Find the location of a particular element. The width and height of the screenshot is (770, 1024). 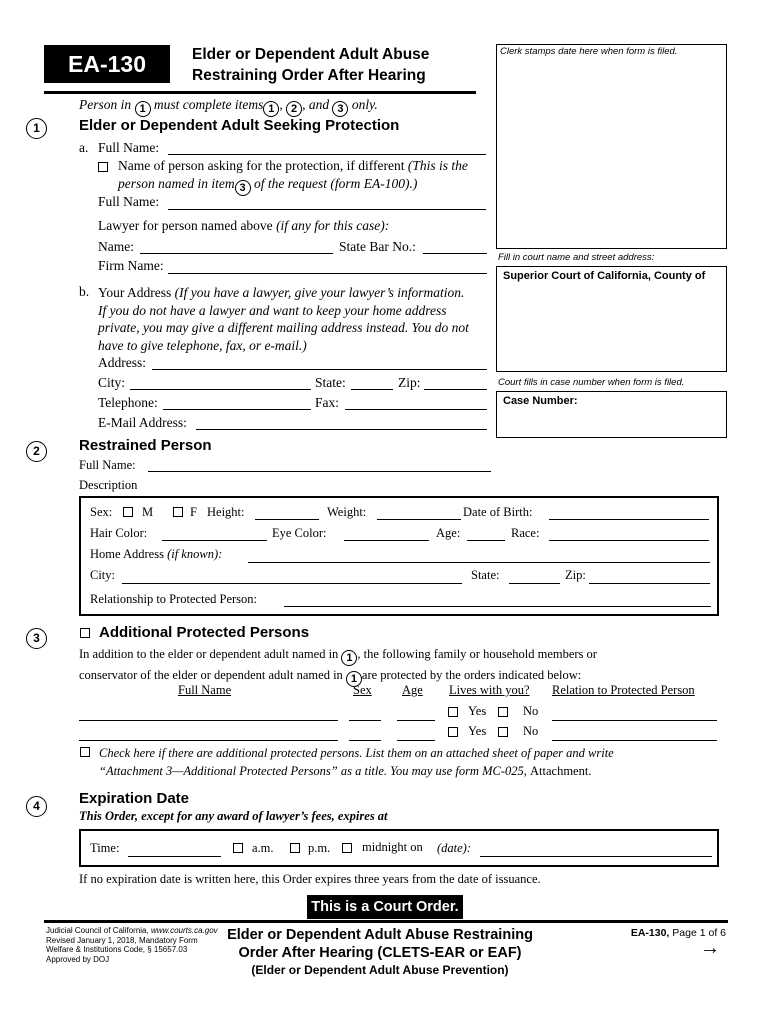

row1-no-checkbox is located at coordinates (503, 712).